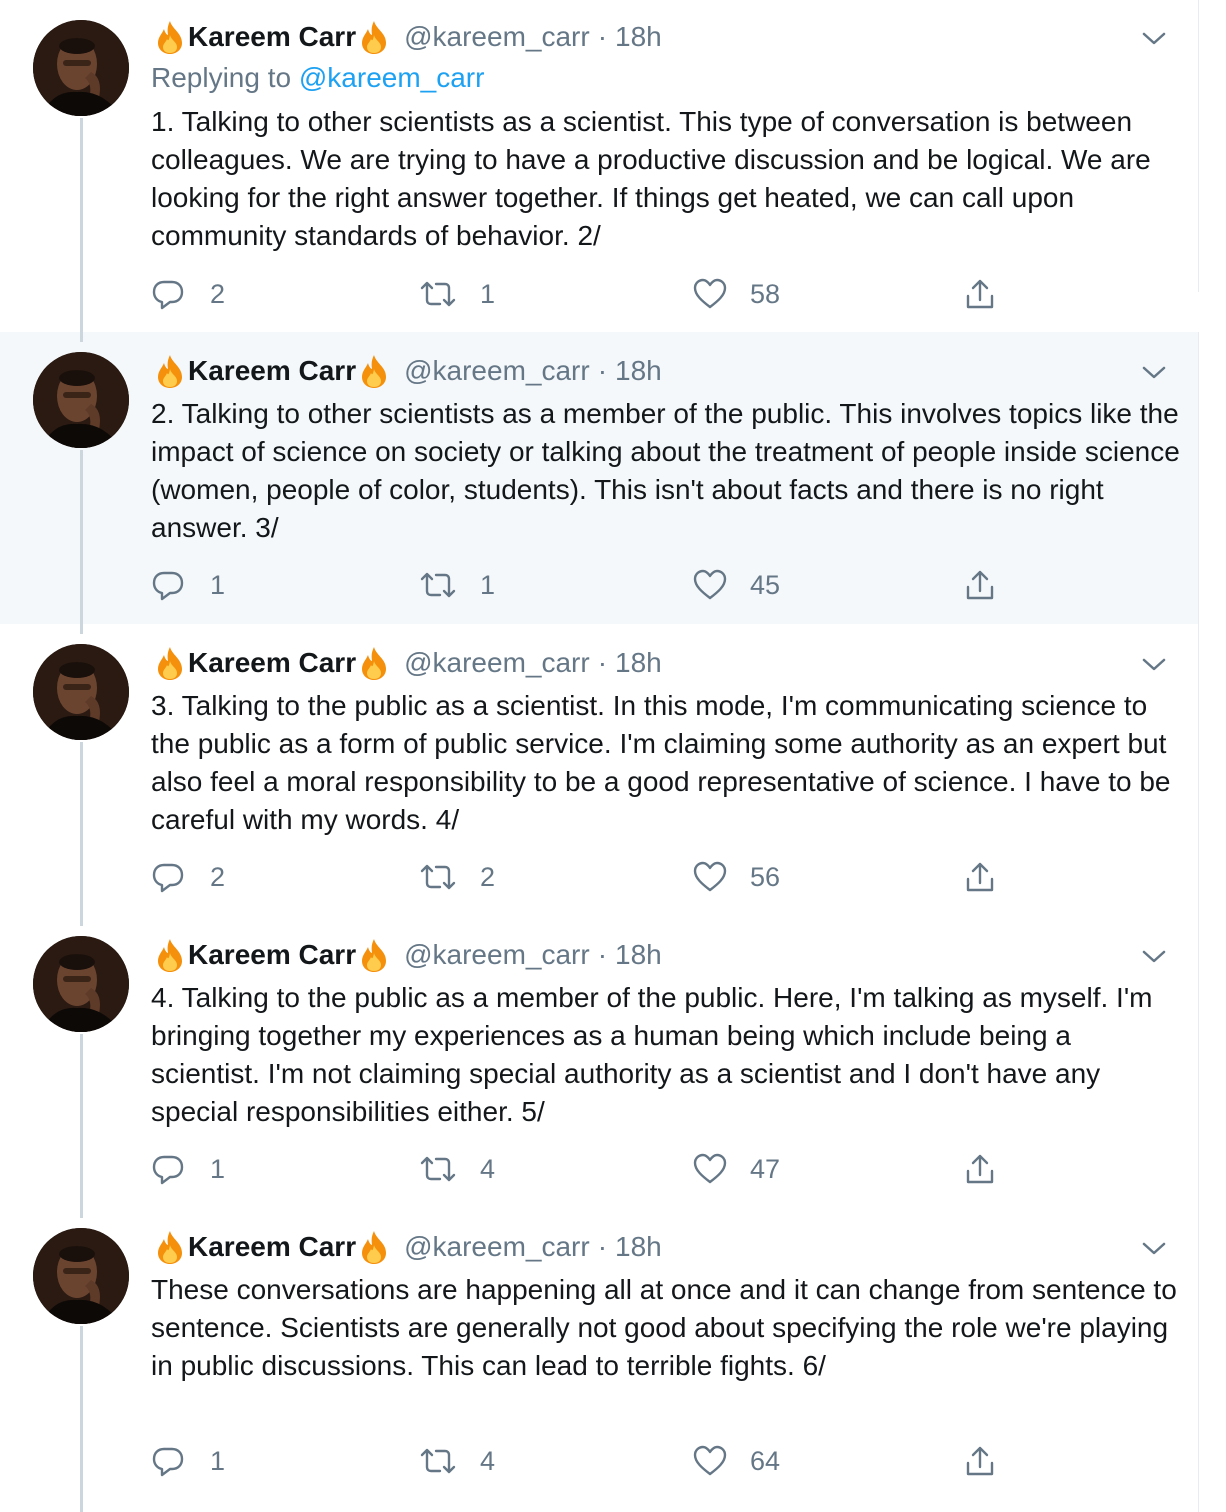 This screenshot has height=1512, width=1226. I want to click on retweet-count: 2, so click(488, 876).